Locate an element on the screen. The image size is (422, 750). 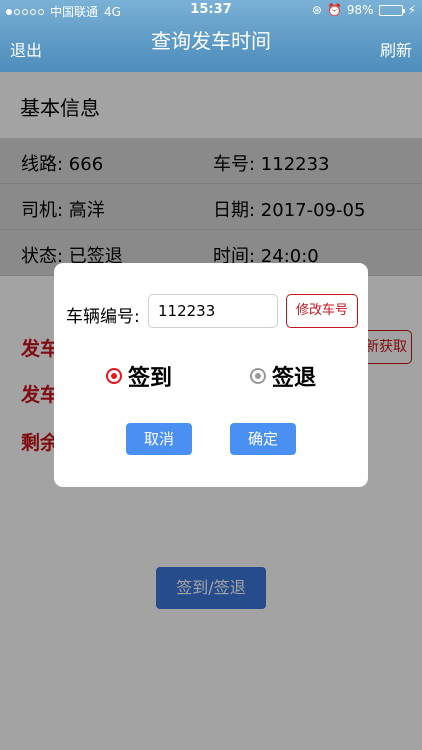
checkout-radio: 签退 is located at coordinates (283, 376).